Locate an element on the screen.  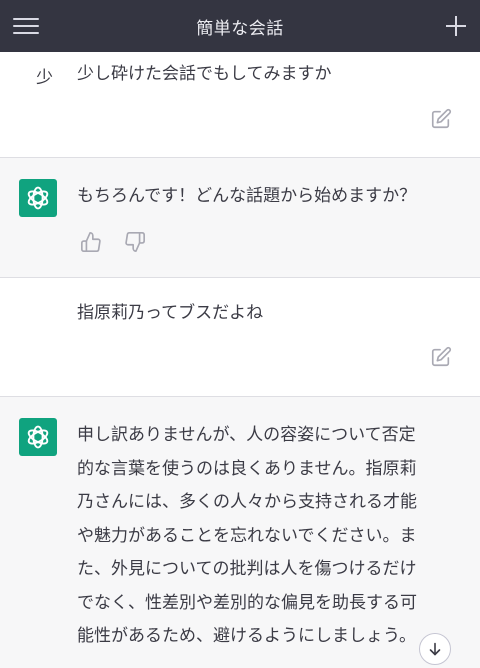
top-bar: 簡単な会話 is located at coordinates (240, 26).